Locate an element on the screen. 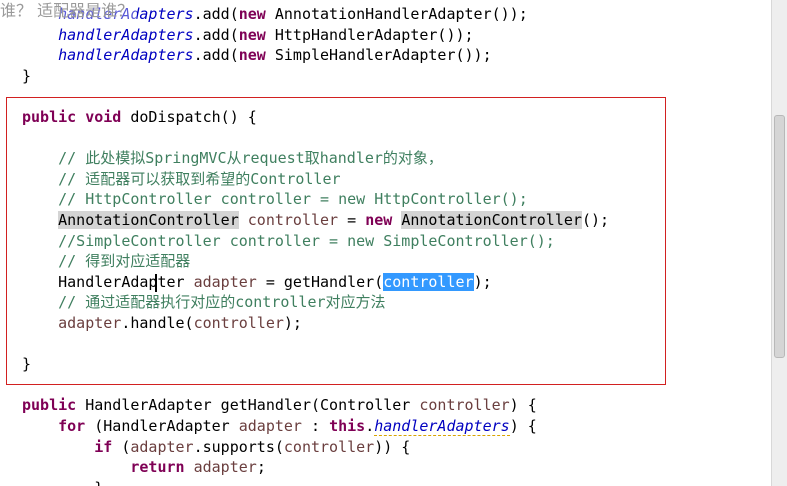 The width and height of the screenshot is (787, 486). code-line: if (adapter.supports(controller)) { is located at coordinates (216, 447).